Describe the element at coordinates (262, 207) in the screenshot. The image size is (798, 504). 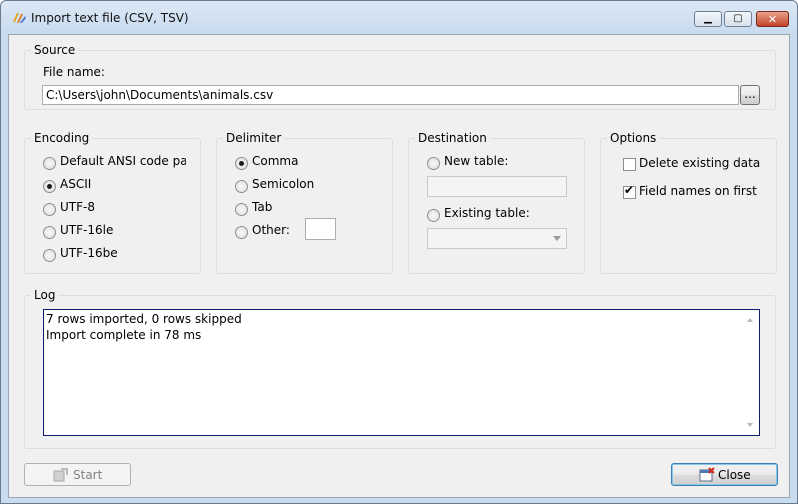
I see `delimiter-label-tab: Tab` at that location.